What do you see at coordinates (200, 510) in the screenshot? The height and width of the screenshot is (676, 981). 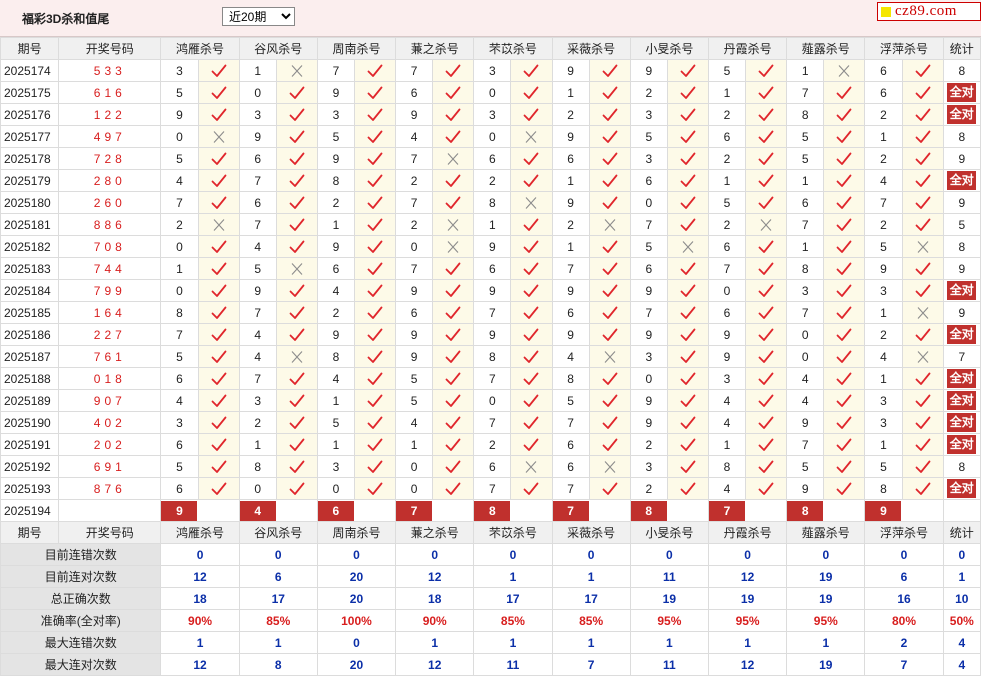 I see `current-kill-cell: 9` at bounding box center [200, 510].